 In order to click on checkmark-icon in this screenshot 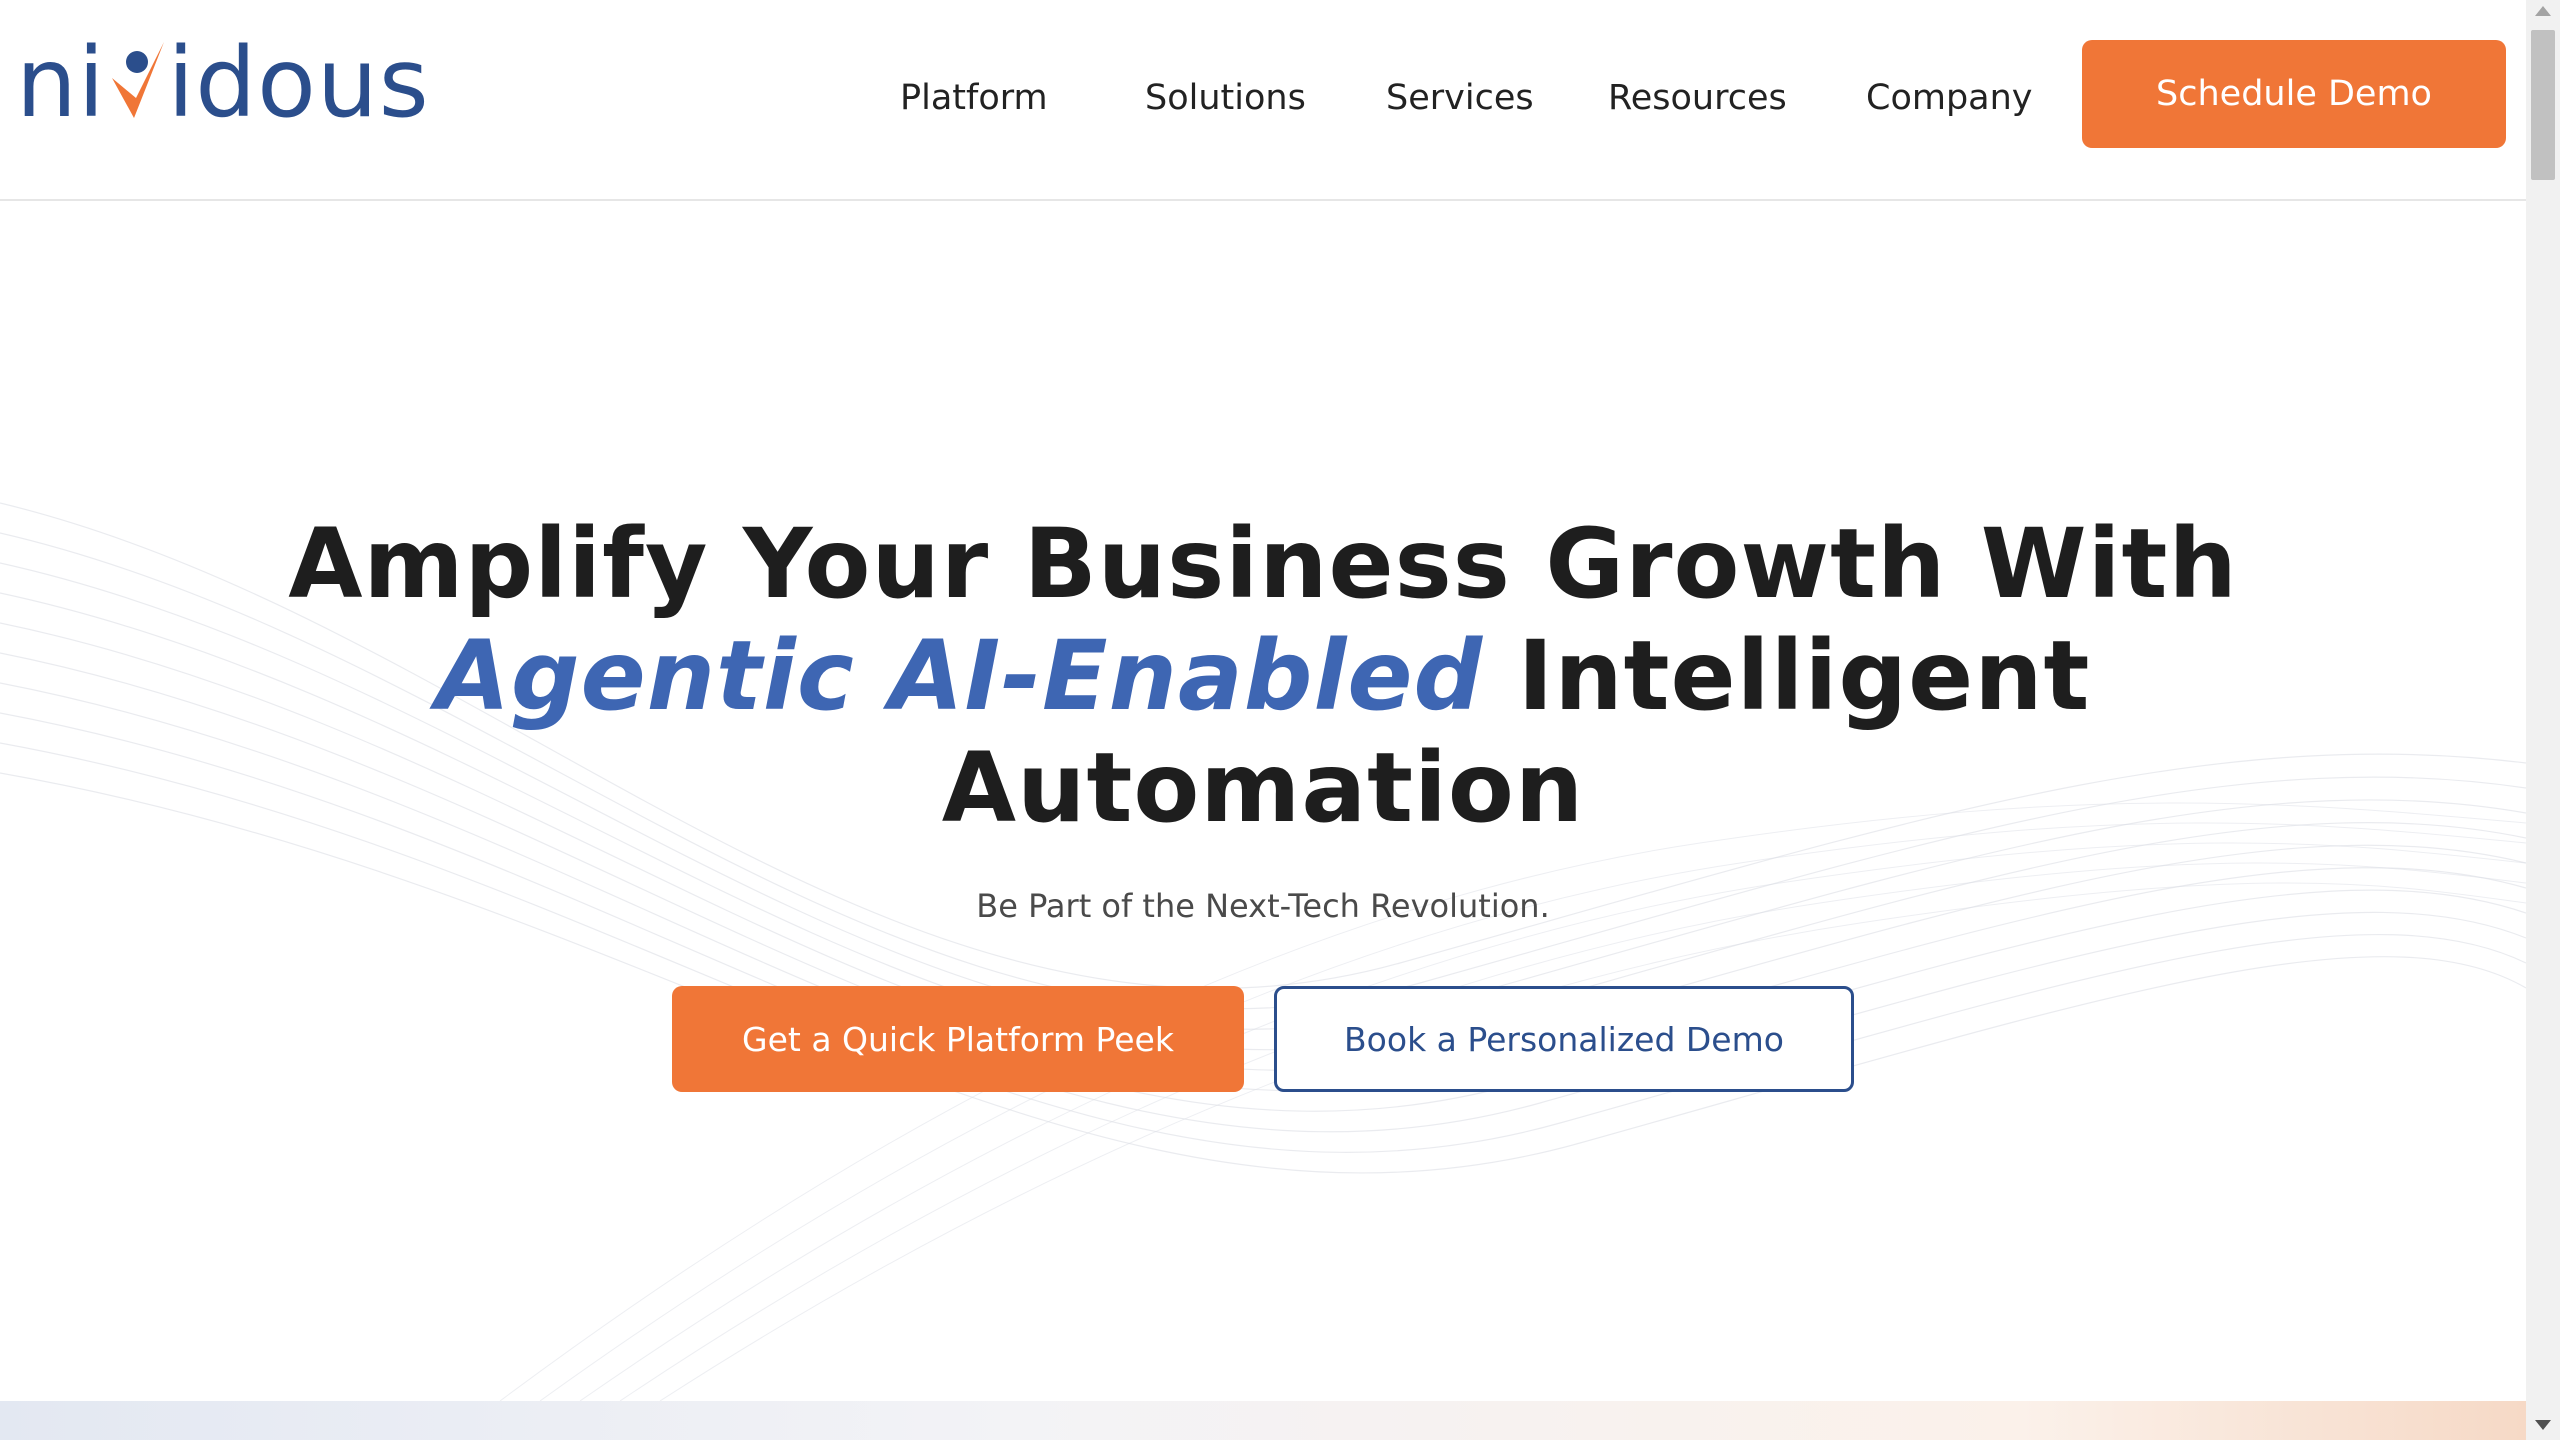, I will do `click(137, 83)`.